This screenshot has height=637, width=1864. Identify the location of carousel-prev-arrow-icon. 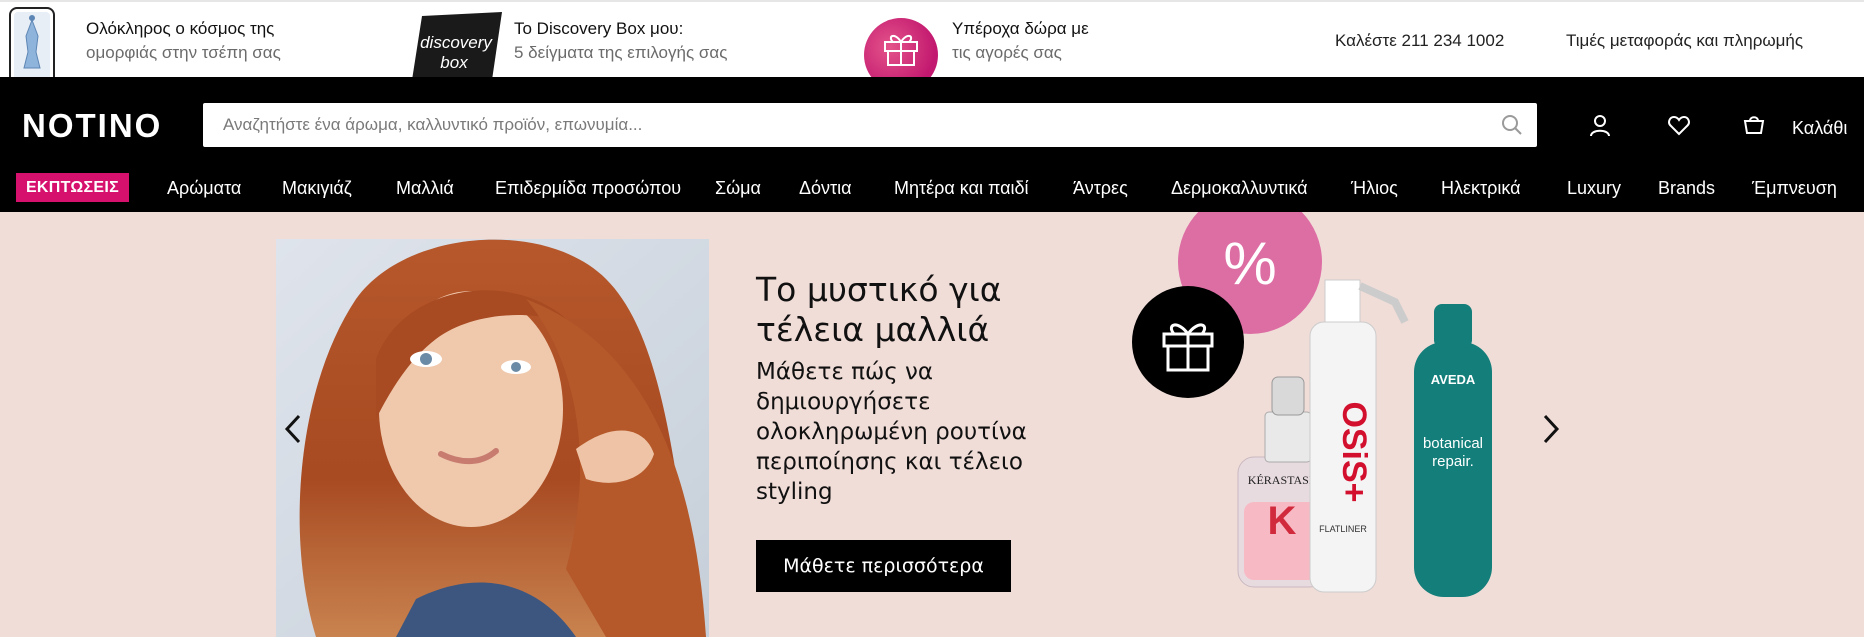
(293, 429).